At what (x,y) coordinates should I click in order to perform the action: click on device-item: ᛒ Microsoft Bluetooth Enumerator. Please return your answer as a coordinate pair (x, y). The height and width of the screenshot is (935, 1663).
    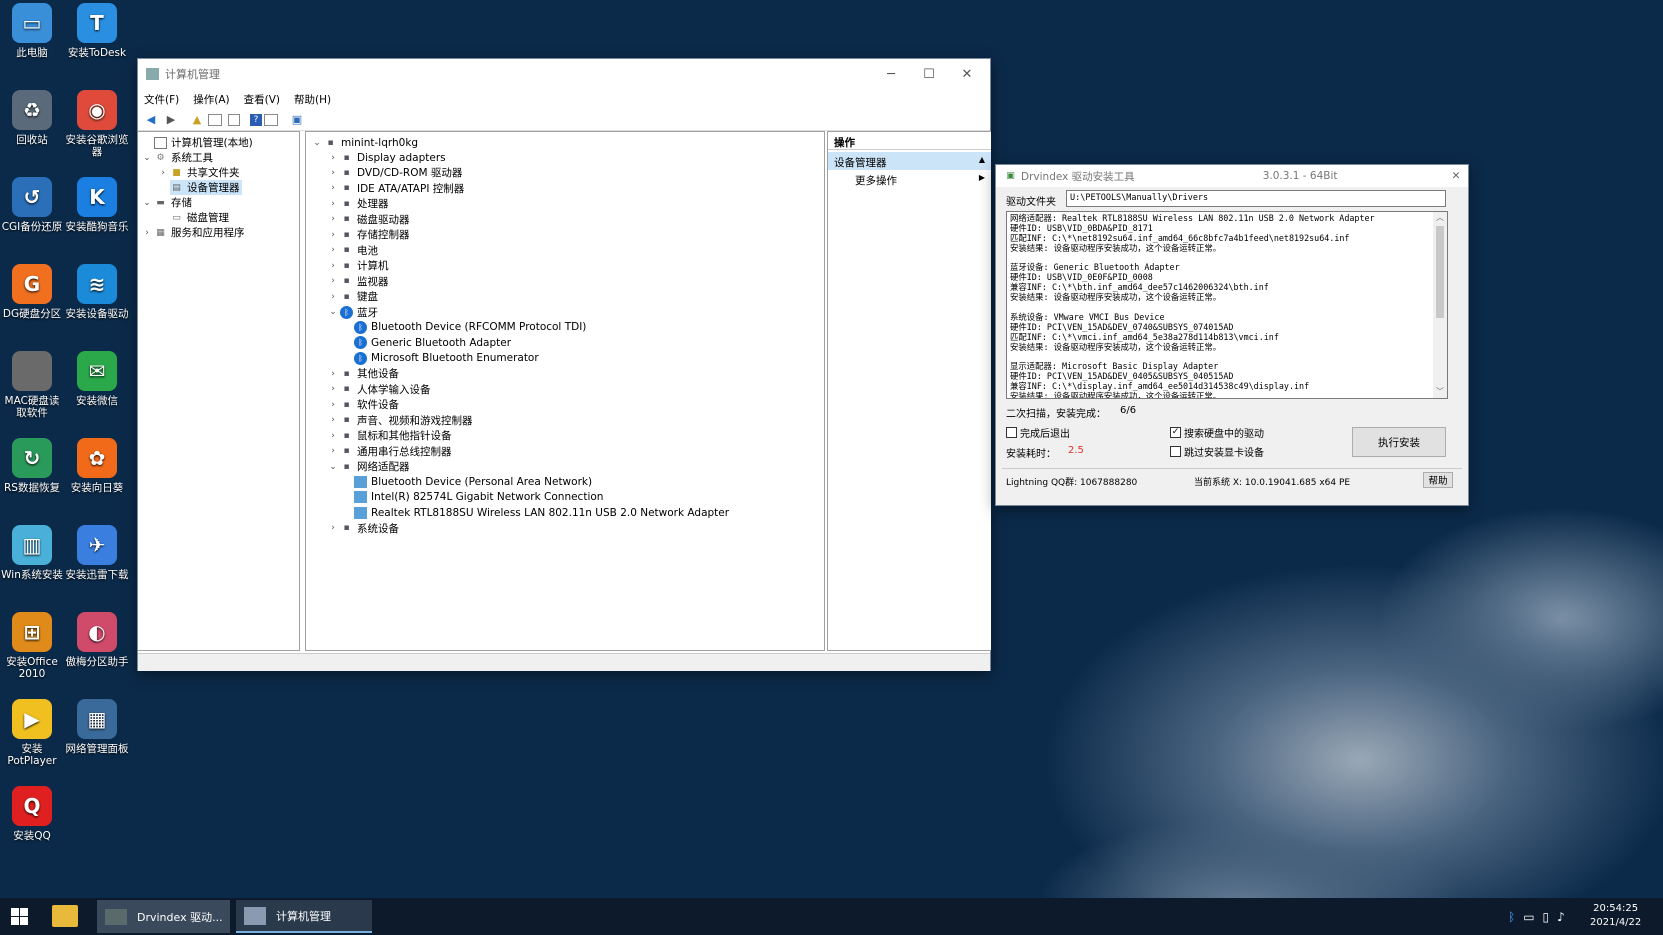
    Looking at the image, I should click on (446, 358).